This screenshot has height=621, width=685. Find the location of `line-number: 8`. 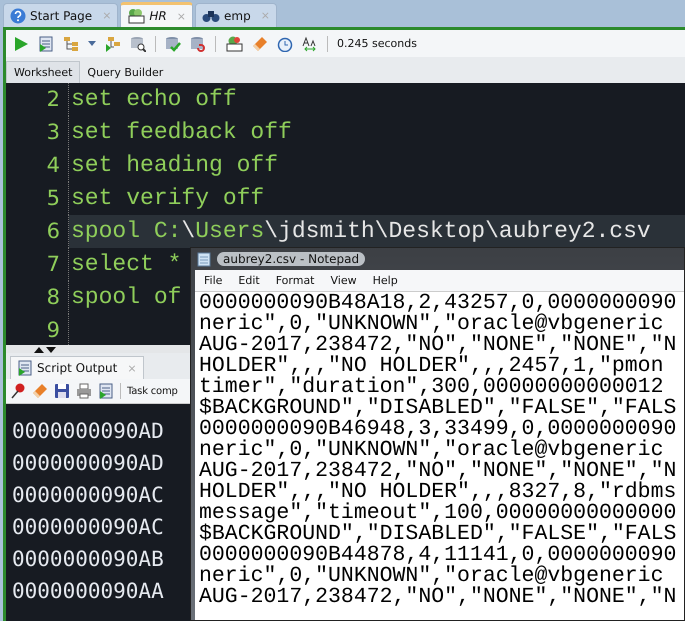

line-number: 8 is located at coordinates (37, 297).